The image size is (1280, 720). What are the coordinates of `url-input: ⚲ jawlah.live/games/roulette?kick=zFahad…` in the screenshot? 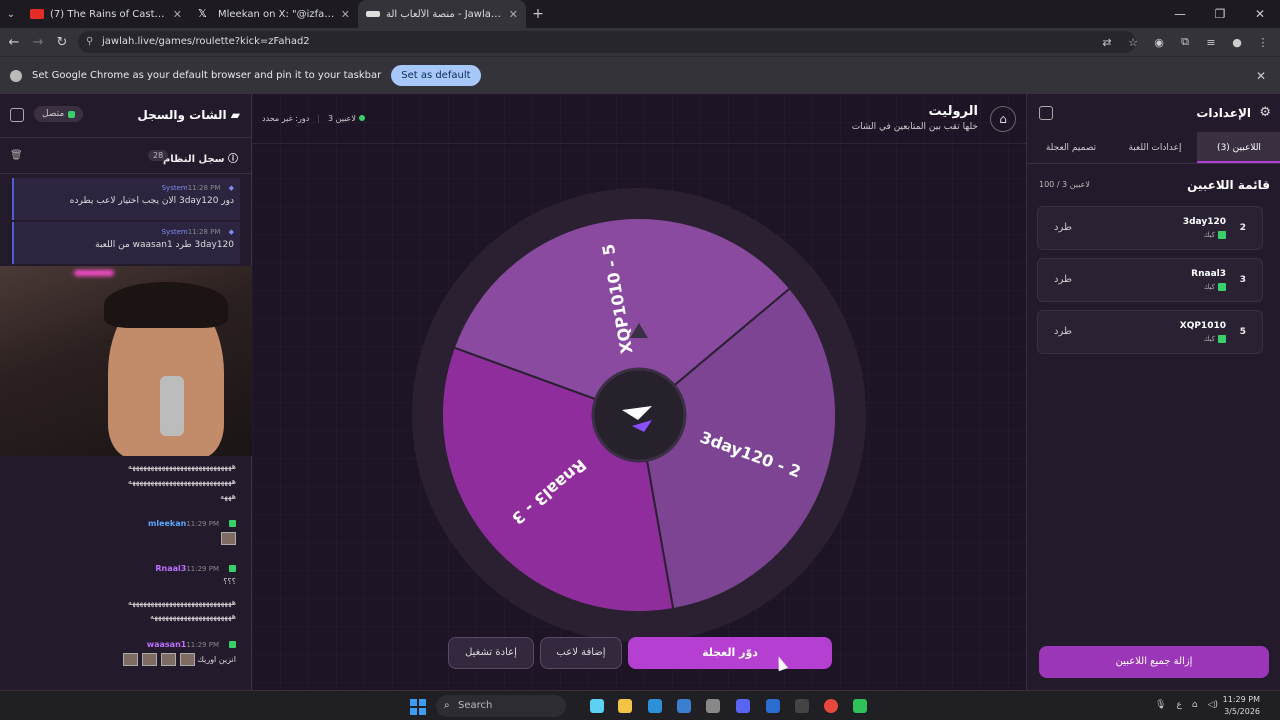 It's located at (607, 42).